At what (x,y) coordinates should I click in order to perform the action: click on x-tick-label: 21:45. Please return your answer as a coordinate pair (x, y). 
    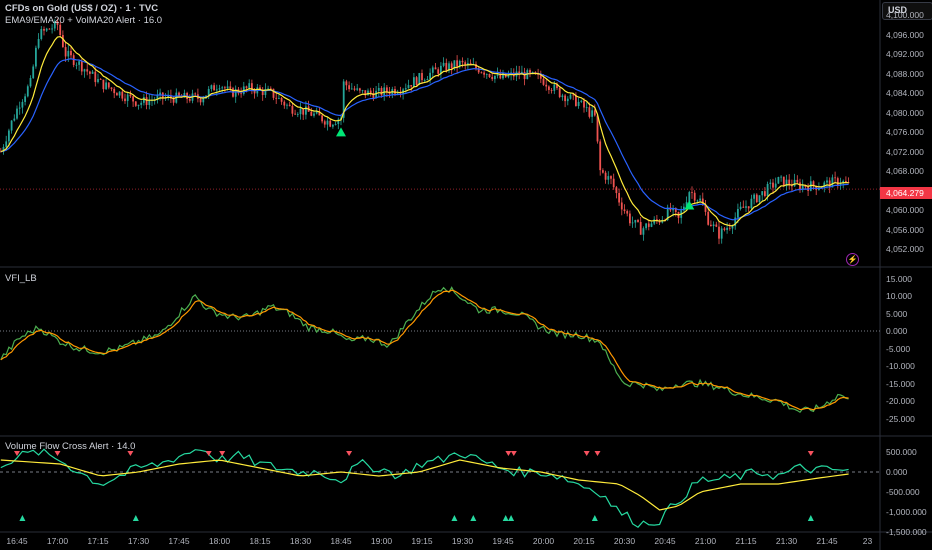
    Looking at the image, I should click on (827, 541).